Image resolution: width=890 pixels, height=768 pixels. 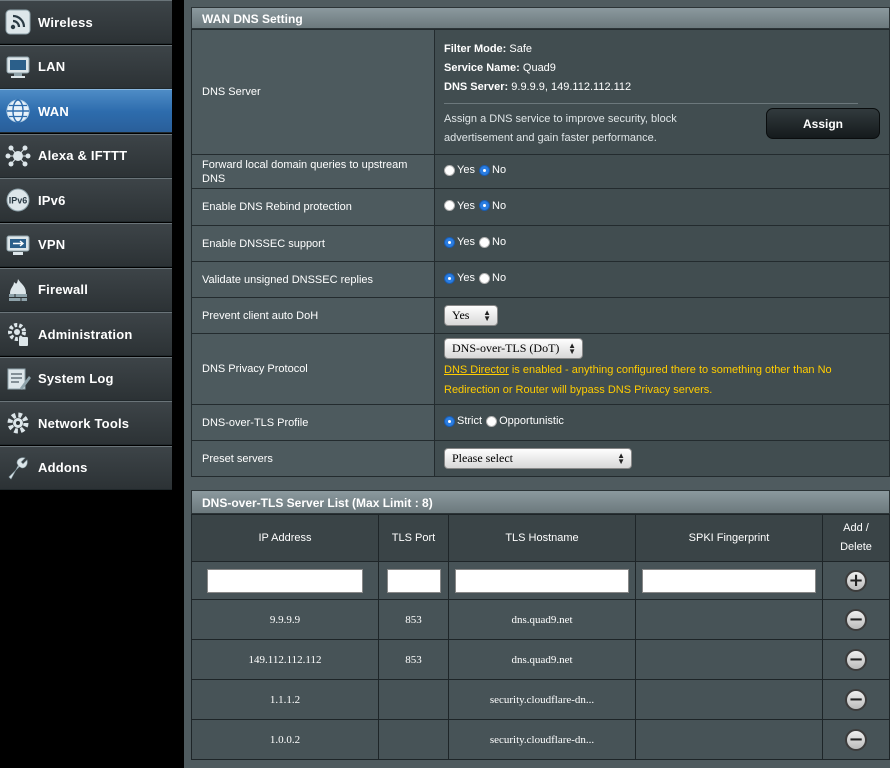 I want to click on plus-icon: +, so click(x=856, y=580).